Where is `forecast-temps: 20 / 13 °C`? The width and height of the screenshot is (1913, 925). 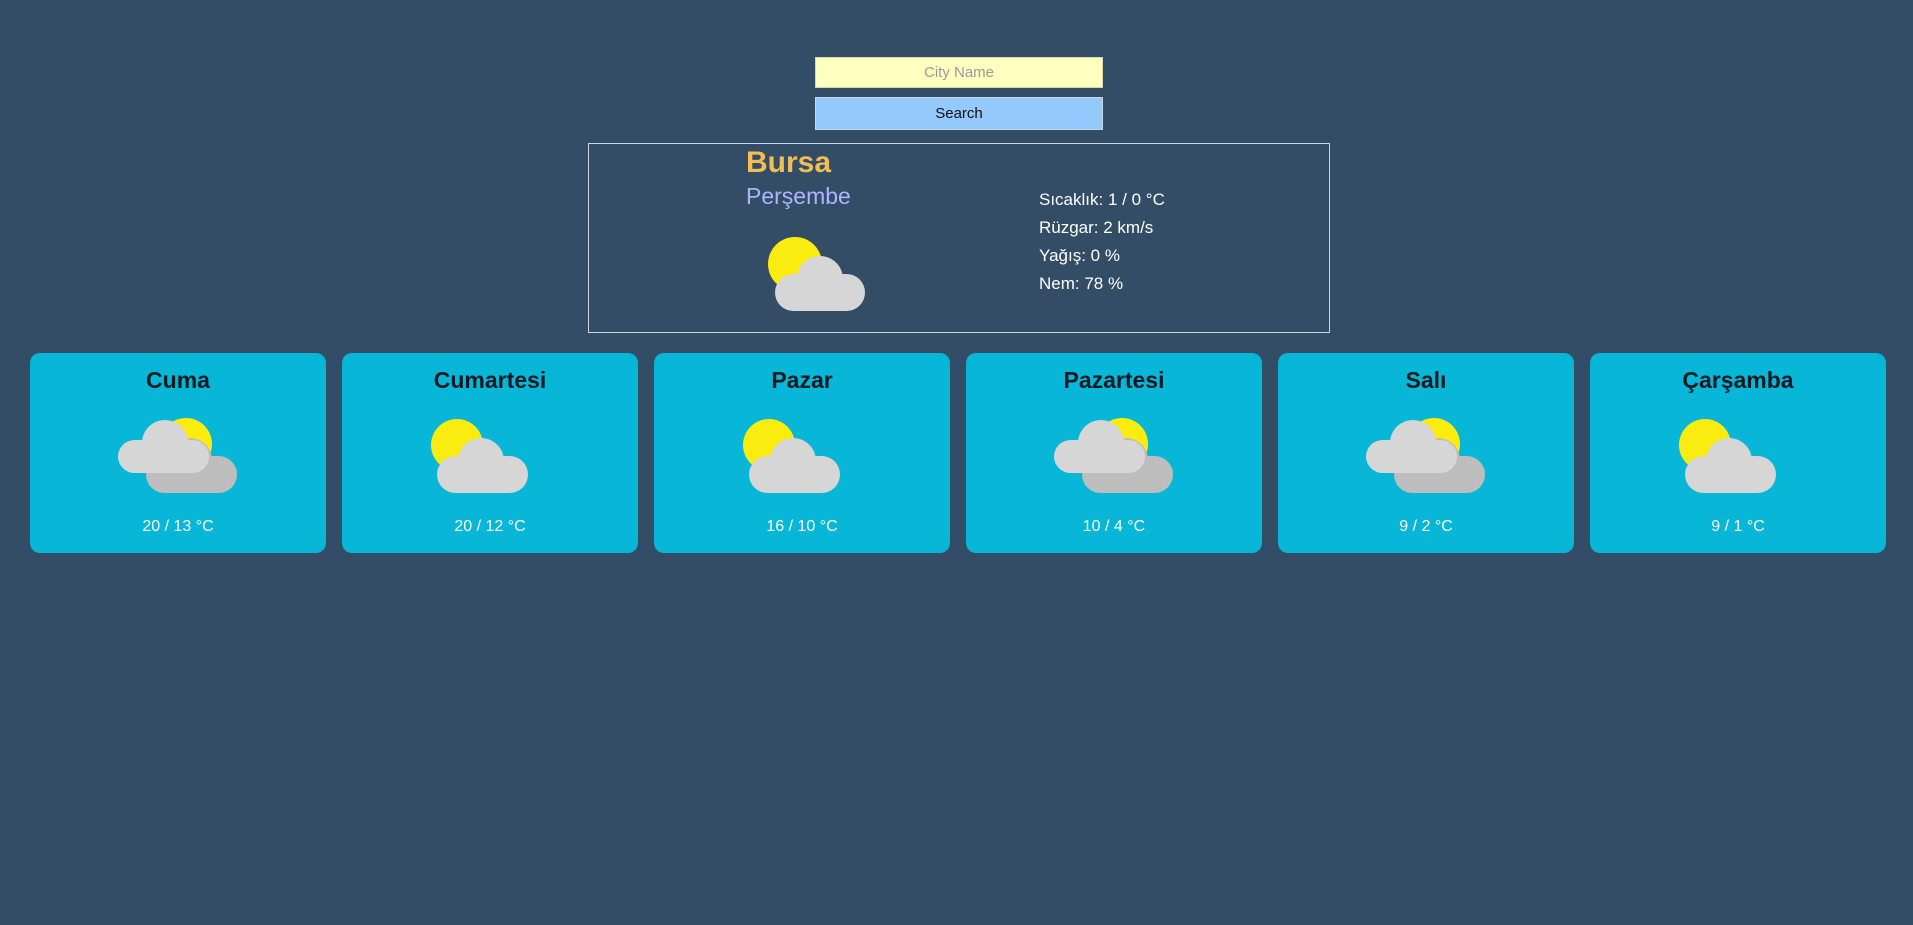 forecast-temps: 20 / 13 °C is located at coordinates (178, 526).